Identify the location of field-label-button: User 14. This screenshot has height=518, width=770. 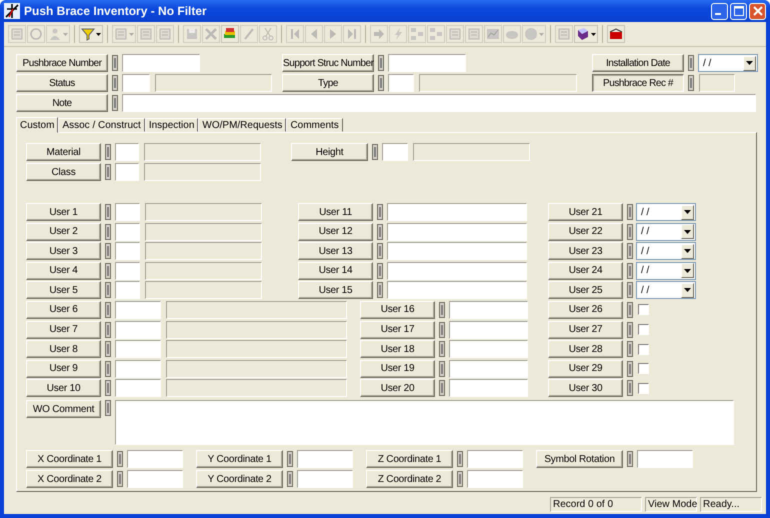
(335, 271).